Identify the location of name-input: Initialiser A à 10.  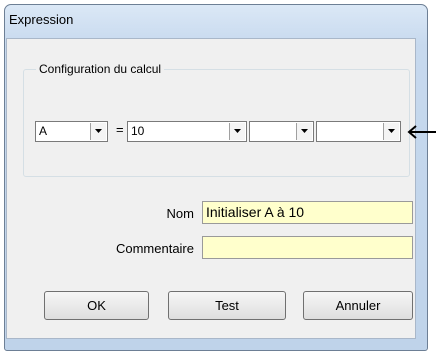
(307, 212).